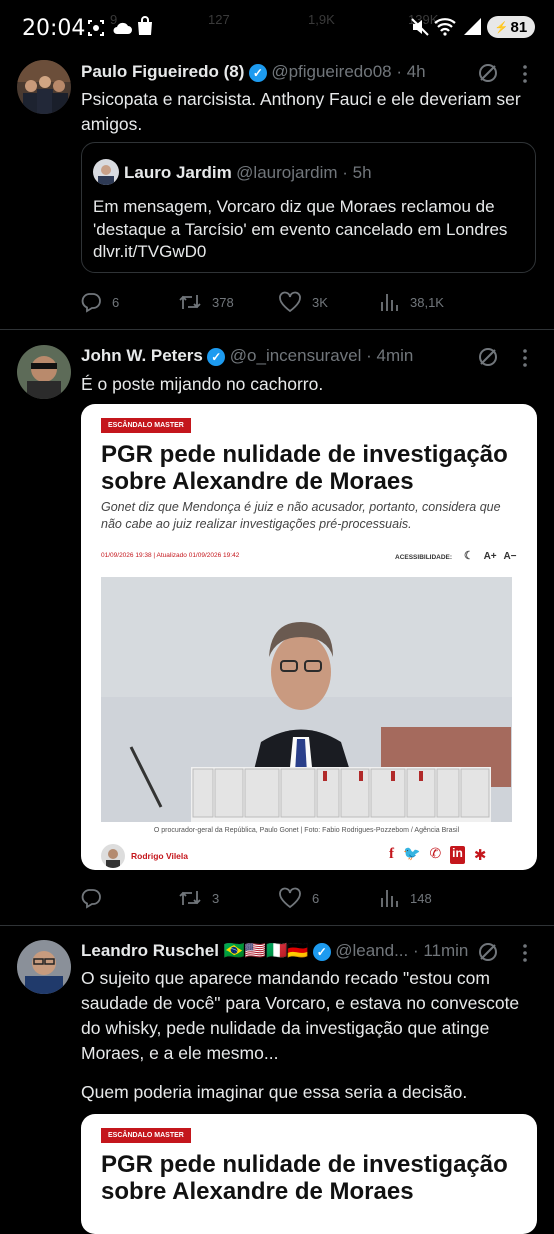  What do you see at coordinates (304, 172) in the screenshot?
I see `quoted-author-handle: @laurojardim · 5h` at bounding box center [304, 172].